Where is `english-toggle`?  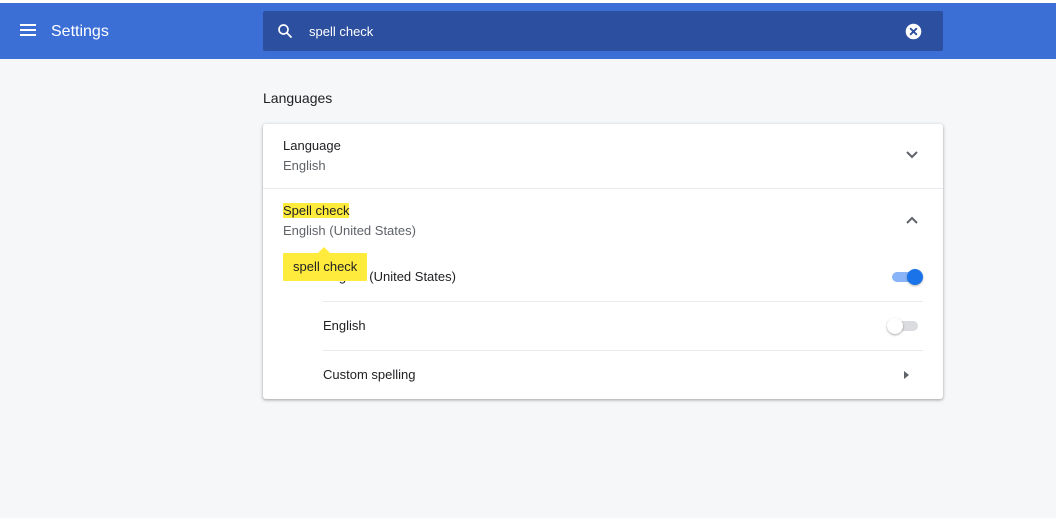
english-toggle is located at coordinates (904, 326).